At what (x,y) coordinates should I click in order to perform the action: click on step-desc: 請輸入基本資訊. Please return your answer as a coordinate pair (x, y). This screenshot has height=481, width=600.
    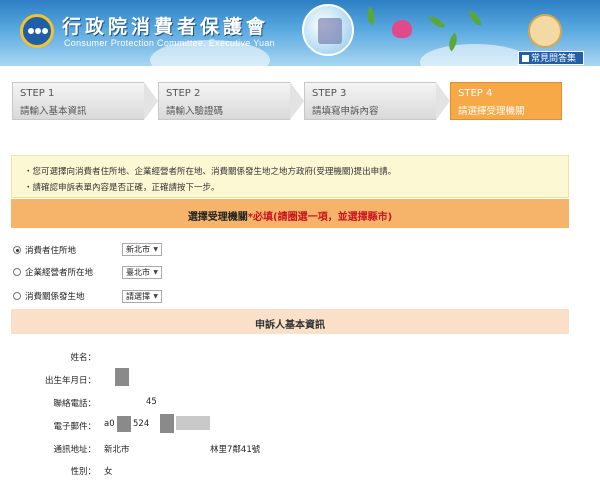
    Looking at the image, I should click on (53, 111).